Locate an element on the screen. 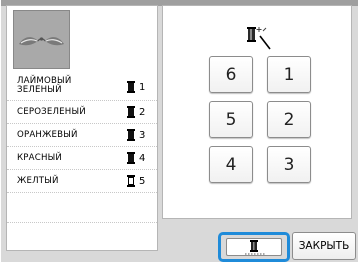 This screenshot has height=263, width=359. color-row-1: ЛАЙМОВЫЙ ЗЕЛЕНЫЙ 1 is located at coordinates (82, 86).